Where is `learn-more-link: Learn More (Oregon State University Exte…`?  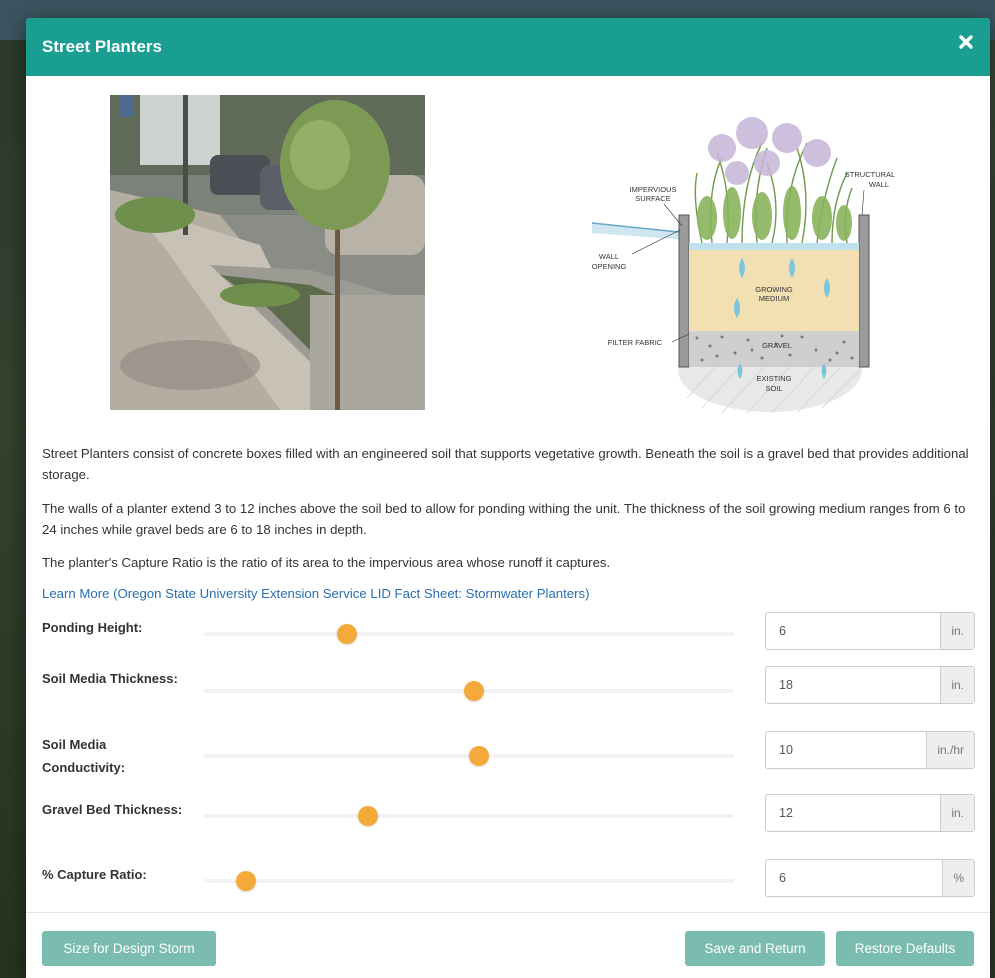
learn-more-link: Learn More (Oregon State University Exte… is located at coordinates (316, 593).